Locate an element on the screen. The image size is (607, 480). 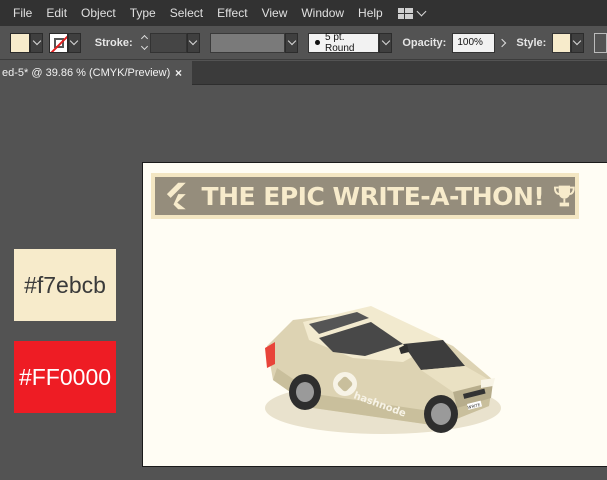
profile-dropdown is located at coordinates (292, 42).